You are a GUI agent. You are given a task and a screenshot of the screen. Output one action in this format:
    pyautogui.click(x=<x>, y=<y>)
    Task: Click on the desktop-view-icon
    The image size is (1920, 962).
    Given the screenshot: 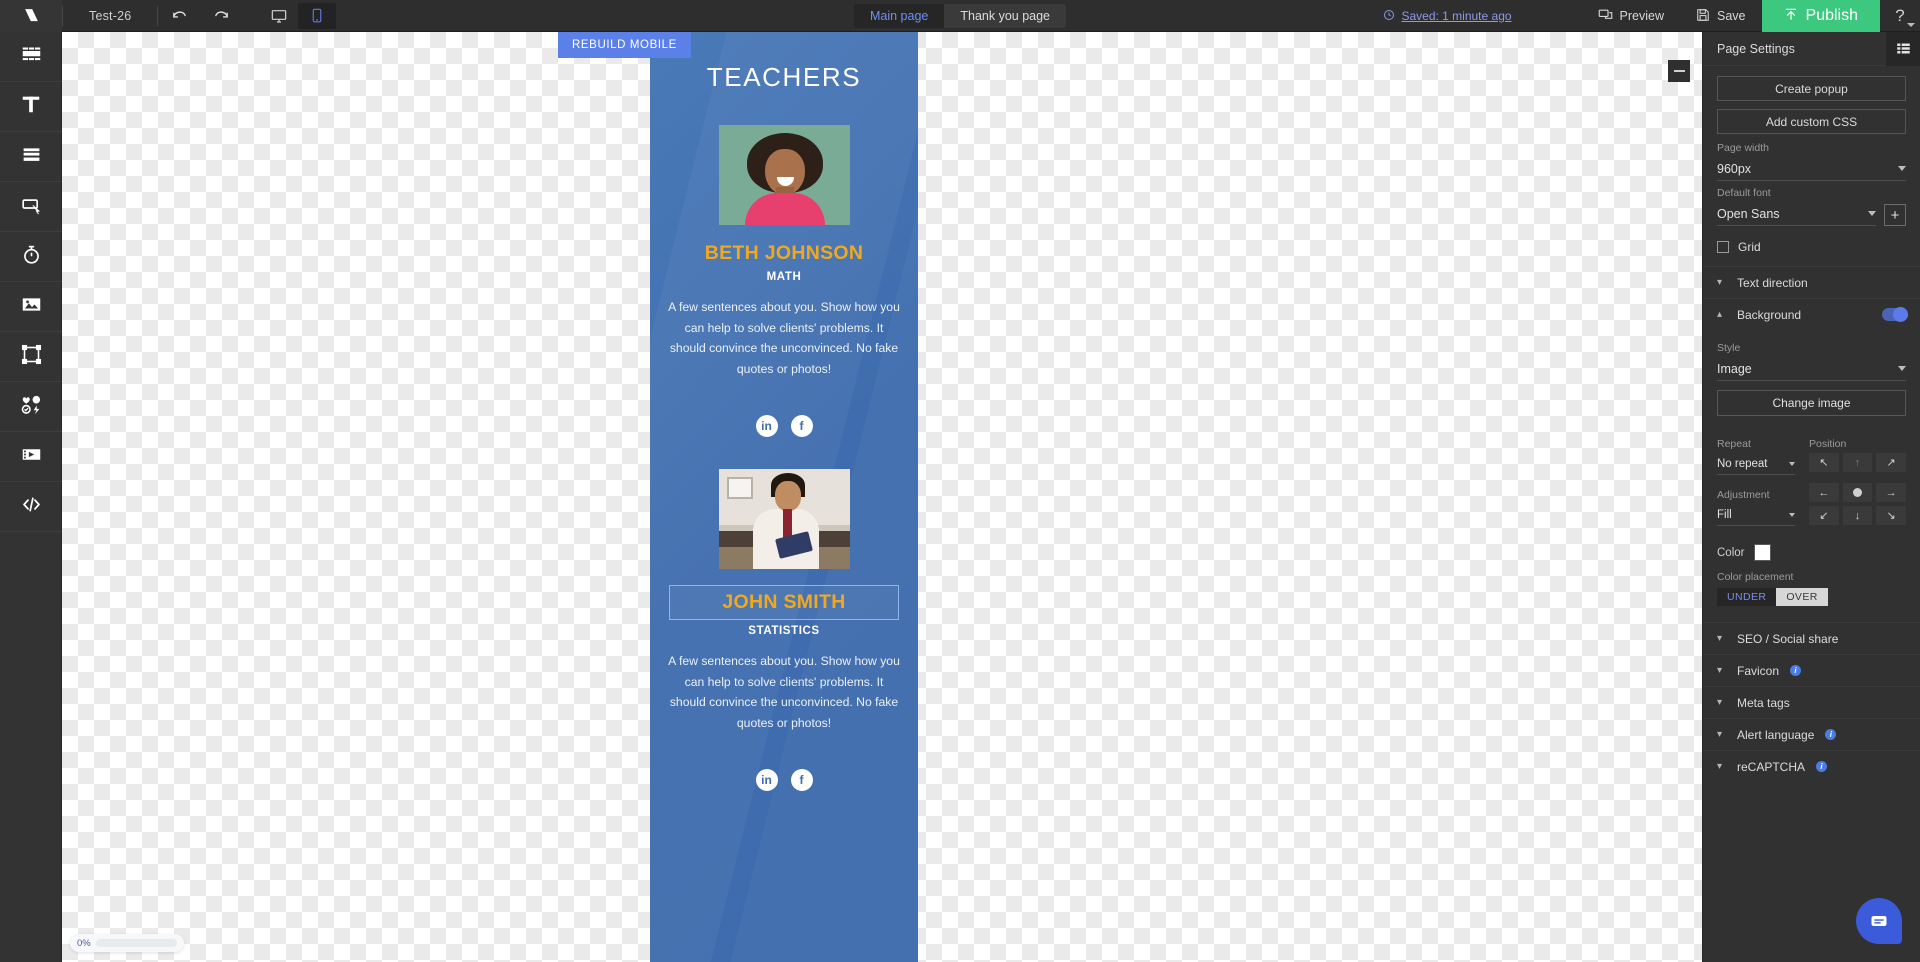 What is the action you would take?
    pyautogui.click(x=279, y=16)
    